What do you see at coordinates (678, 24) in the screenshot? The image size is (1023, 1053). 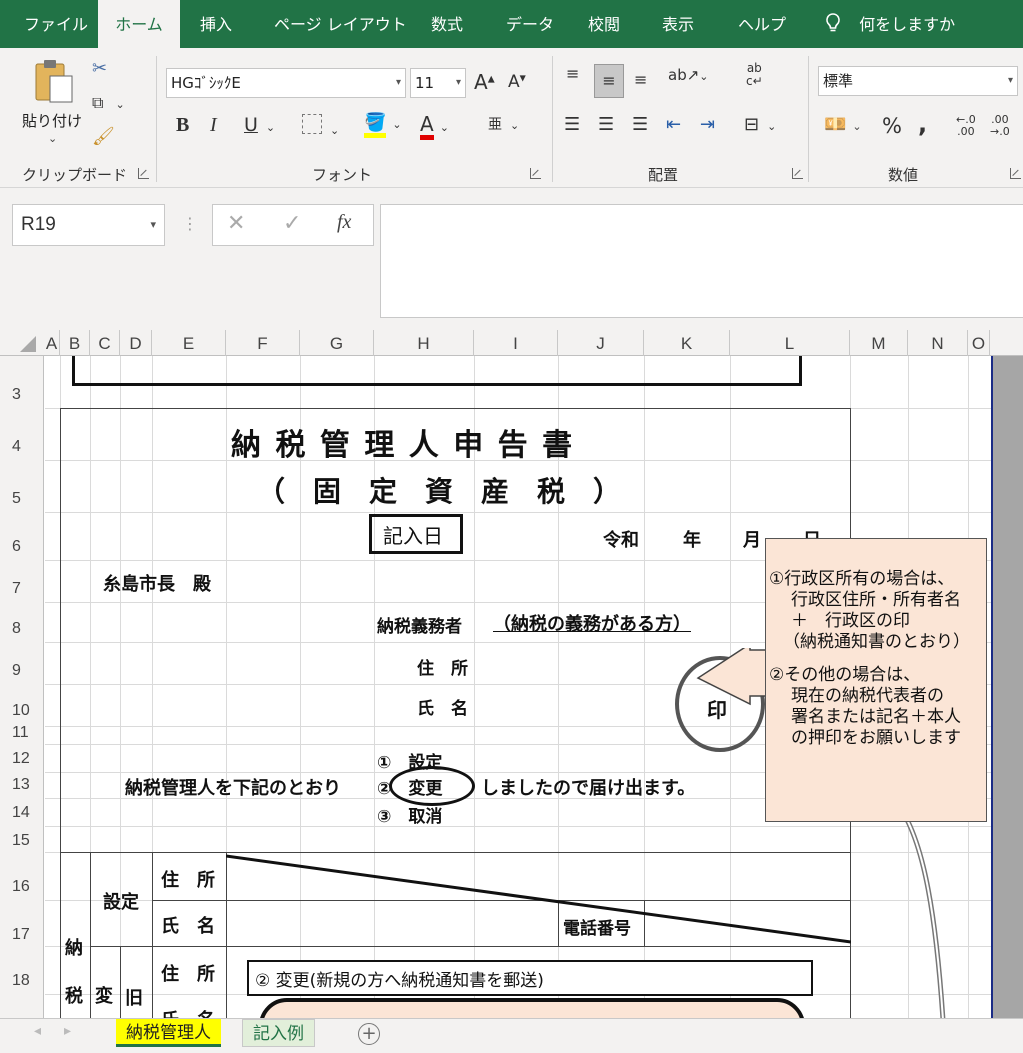 I see `tab-view: 表示` at bounding box center [678, 24].